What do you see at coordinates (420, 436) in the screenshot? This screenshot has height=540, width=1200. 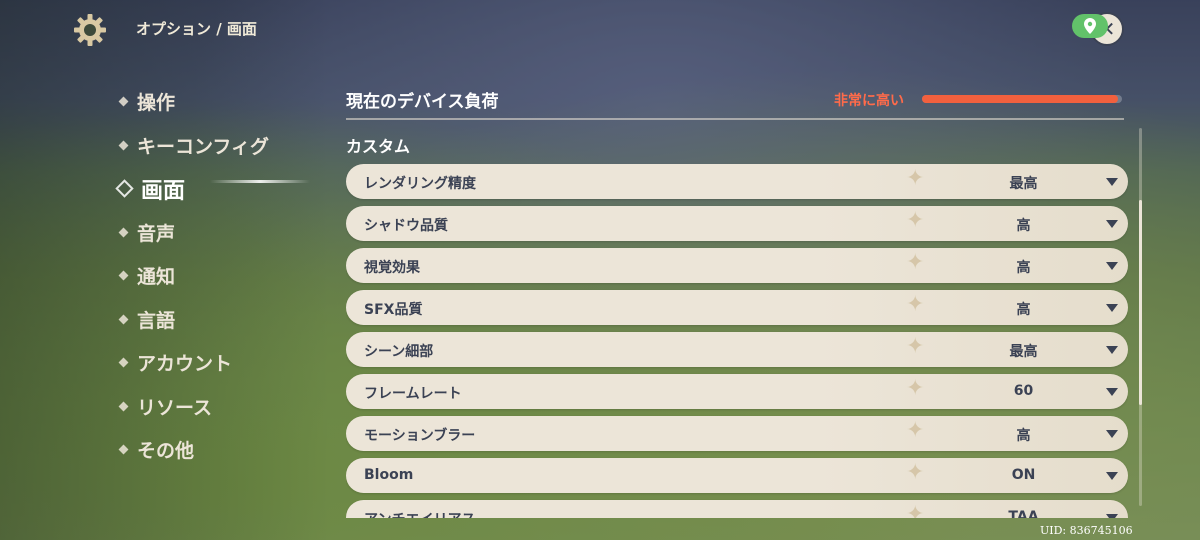 I see `setting-label: モーションブラー` at bounding box center [420, 436].